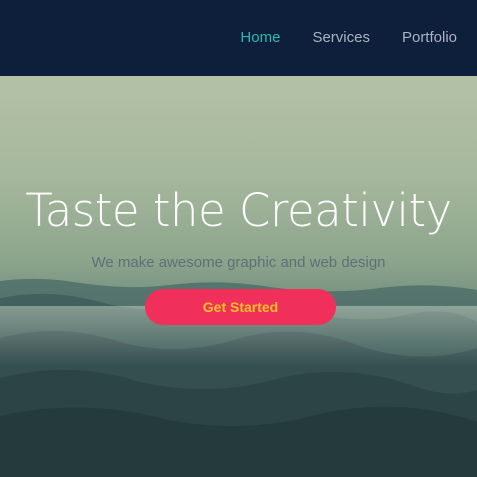 The width and height of the screenshot is (477, 477). I want to click on hero-subtitle: We make awesome graphic and web design, so click(238, 262).